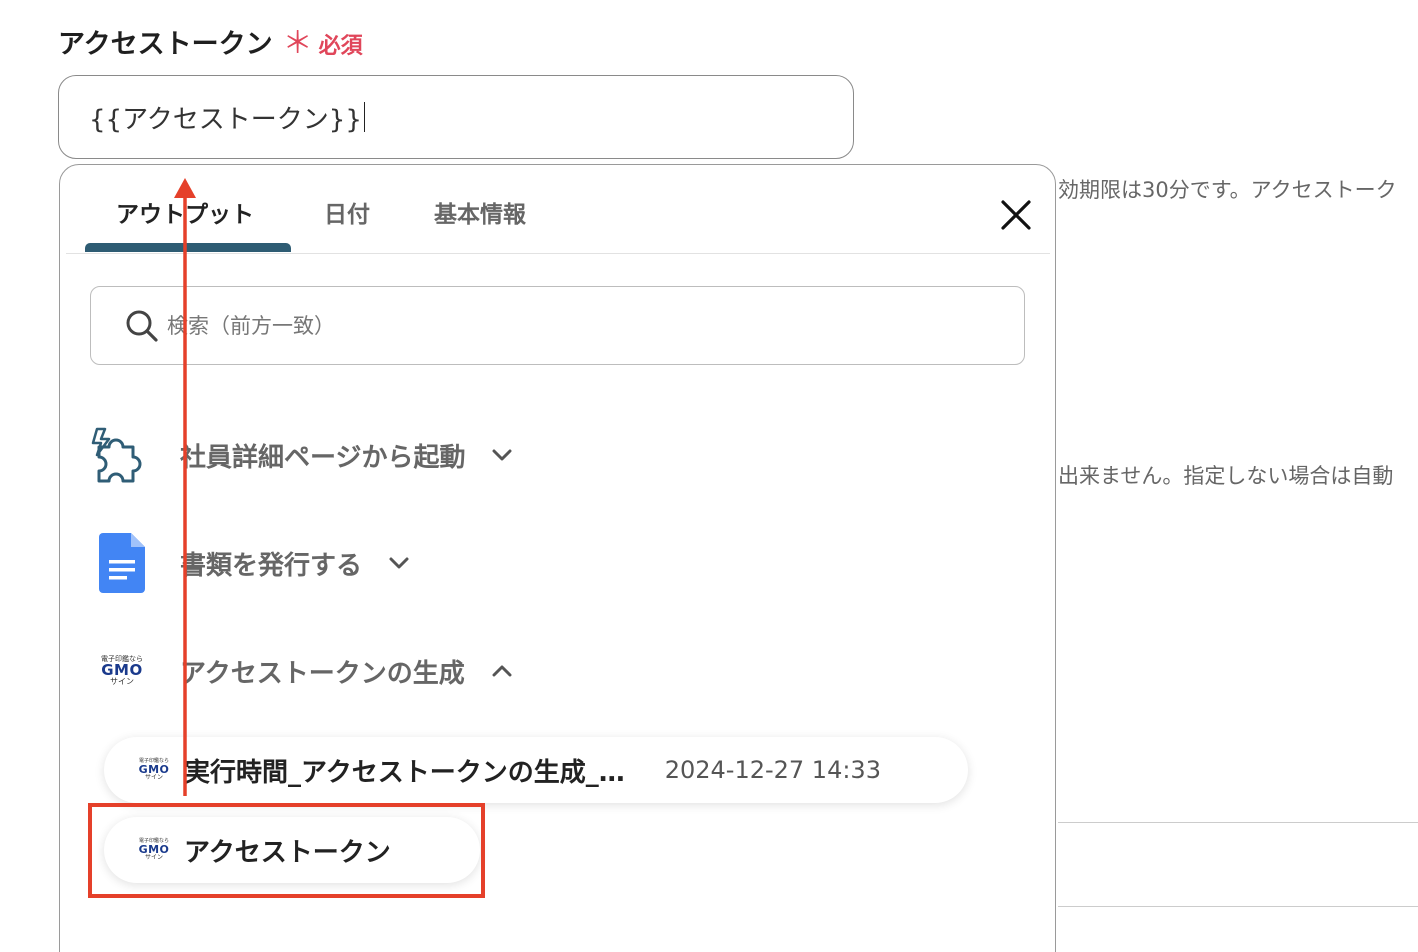 The height and width of the screenshot is (952, 1418). Describe the element at coordinates (1227, 190) in the screenshot. I see `background-help-text-1: 効期限は30分です。アクセストーク` at that location.